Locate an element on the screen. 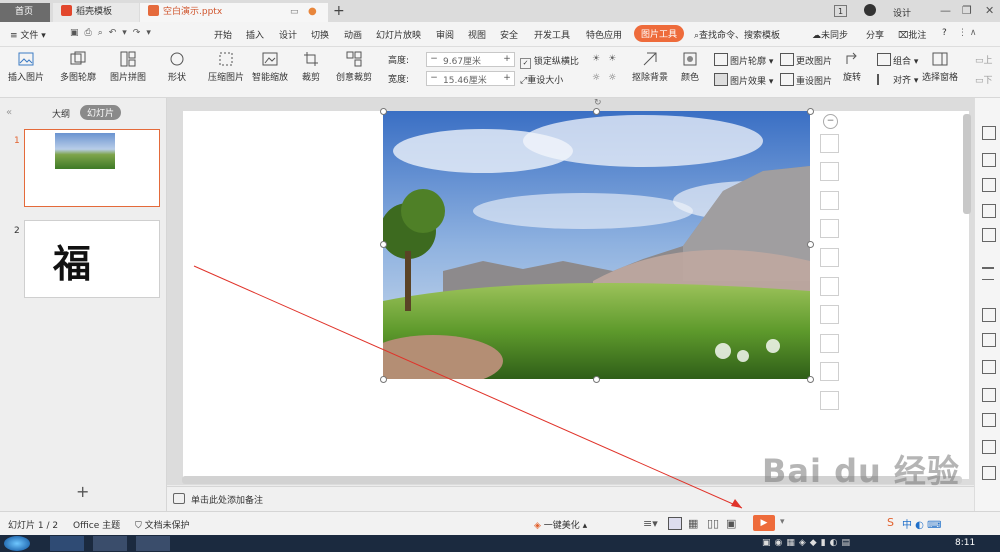 The image size is (1000, 552). taskbar-clock: 8:11 is located at coordinates (965, 543).